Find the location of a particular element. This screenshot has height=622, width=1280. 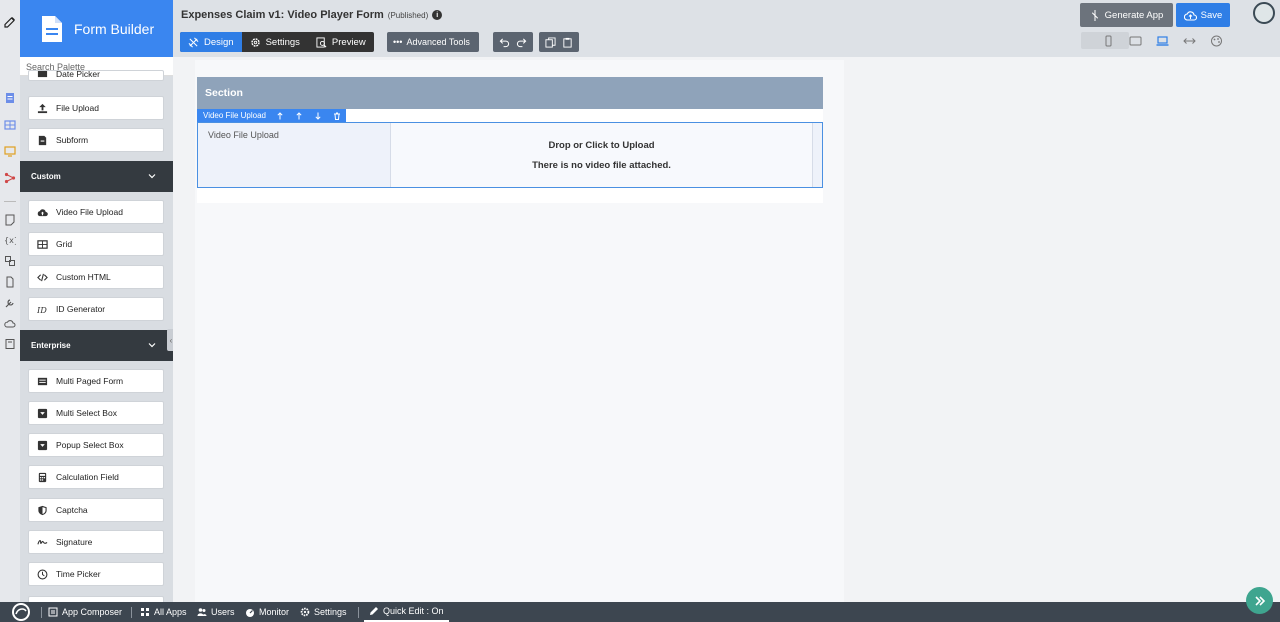

svg-text: ID is located at coordinates (42, 310).